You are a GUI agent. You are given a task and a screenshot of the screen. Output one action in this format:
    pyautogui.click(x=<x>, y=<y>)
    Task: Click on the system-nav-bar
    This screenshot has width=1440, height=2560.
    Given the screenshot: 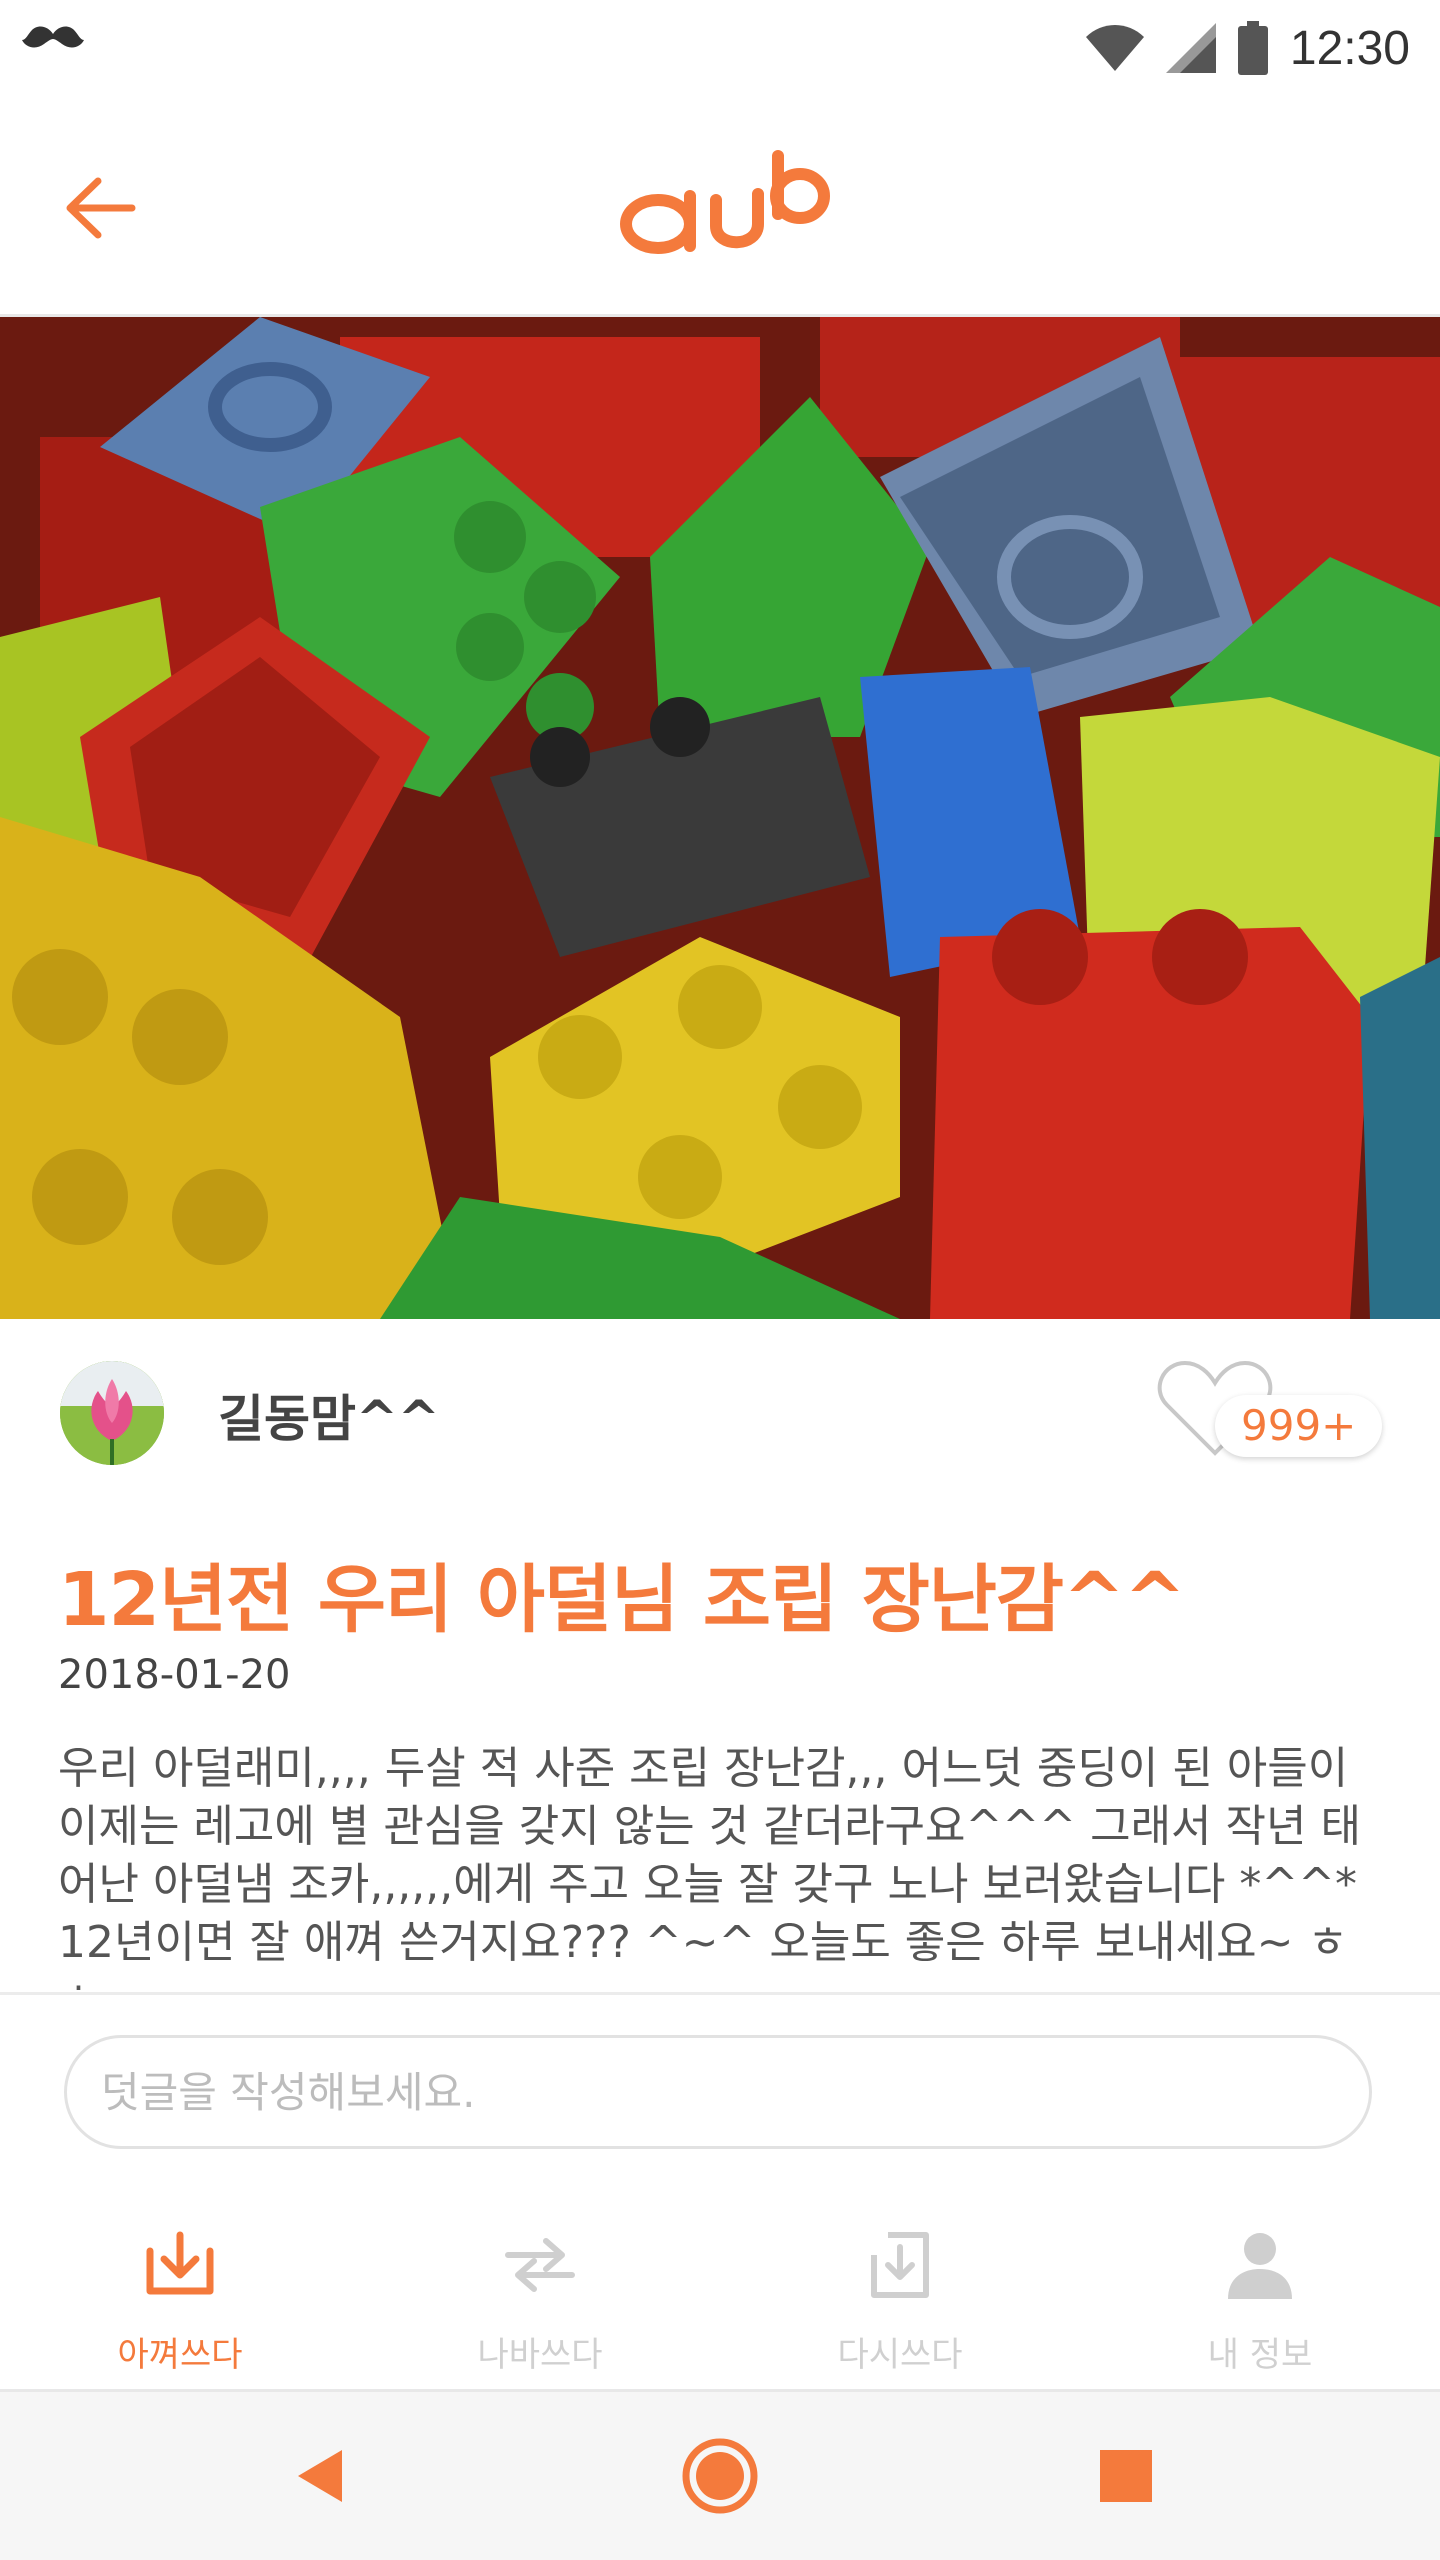 What is the action you would take?
    pyautogui.click(x=720, y=2476)
    